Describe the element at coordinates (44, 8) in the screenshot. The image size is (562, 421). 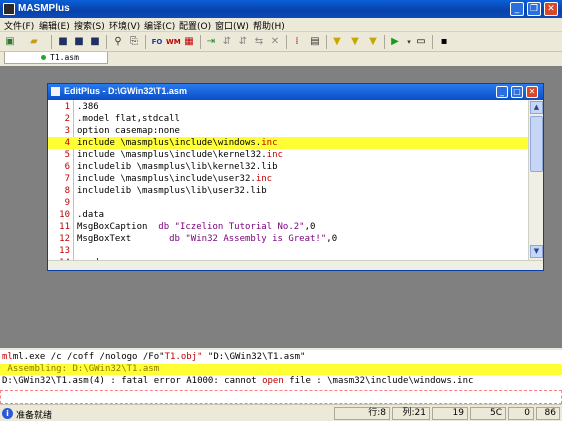
I see `app-title: MASMPlus` at that location.